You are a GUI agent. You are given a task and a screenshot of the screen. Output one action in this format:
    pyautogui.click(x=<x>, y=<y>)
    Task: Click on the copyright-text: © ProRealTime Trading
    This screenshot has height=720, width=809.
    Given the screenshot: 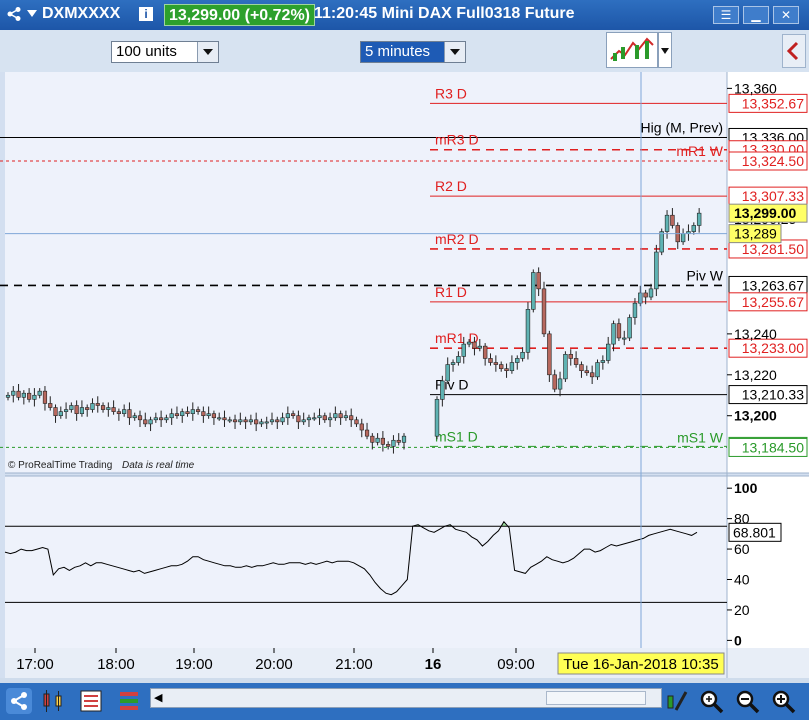 What is the action you would take?
    pyautogui.click(x=60, y=465)
    